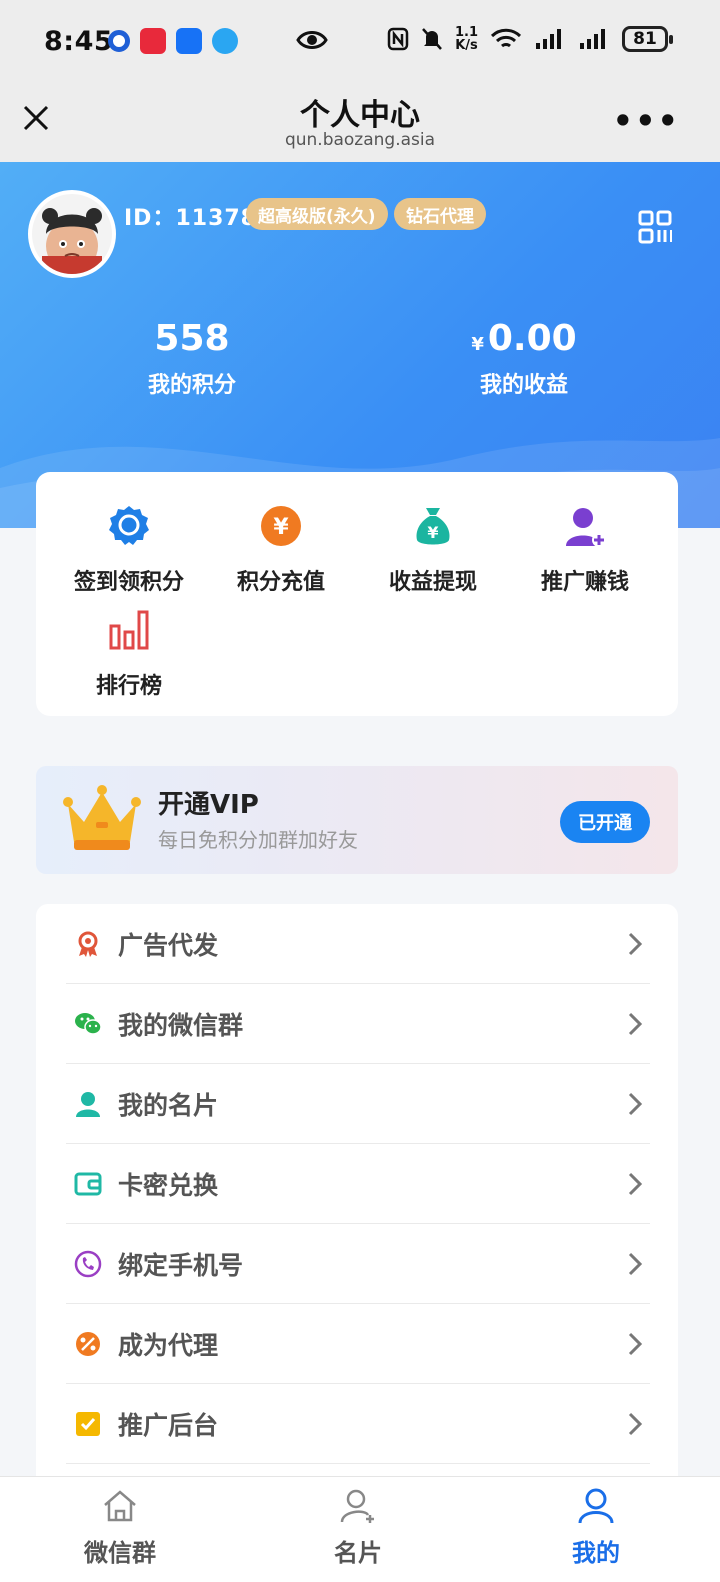 The image size is (720, 1582). I want to click on points-label: 我的积分, so click(191, 385).